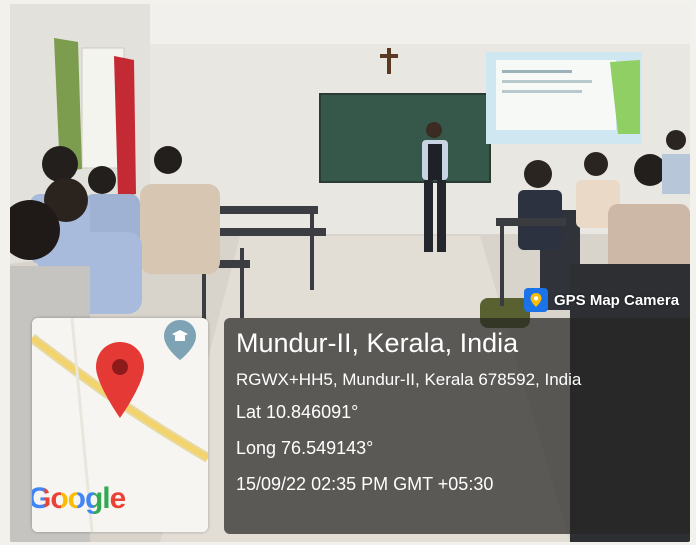 This screenshot has height=545, width=696. Describe the element at coordinates (405, 138) in the screenshot. I see `chalkboard` at that location.